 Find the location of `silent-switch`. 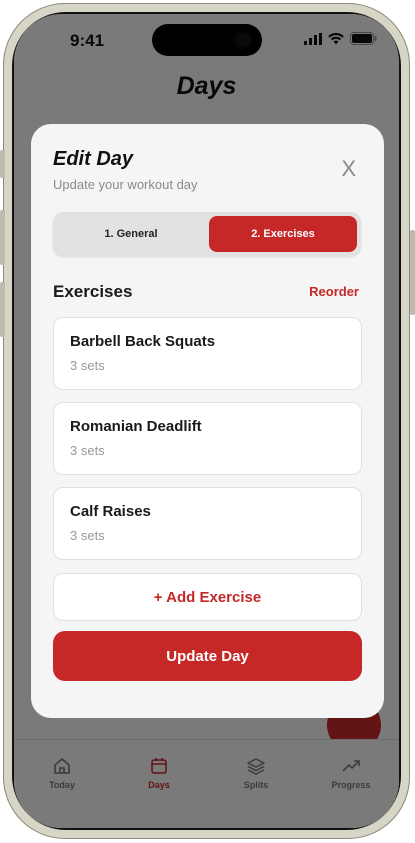

silent-switch is located at coordinates (2, 164).